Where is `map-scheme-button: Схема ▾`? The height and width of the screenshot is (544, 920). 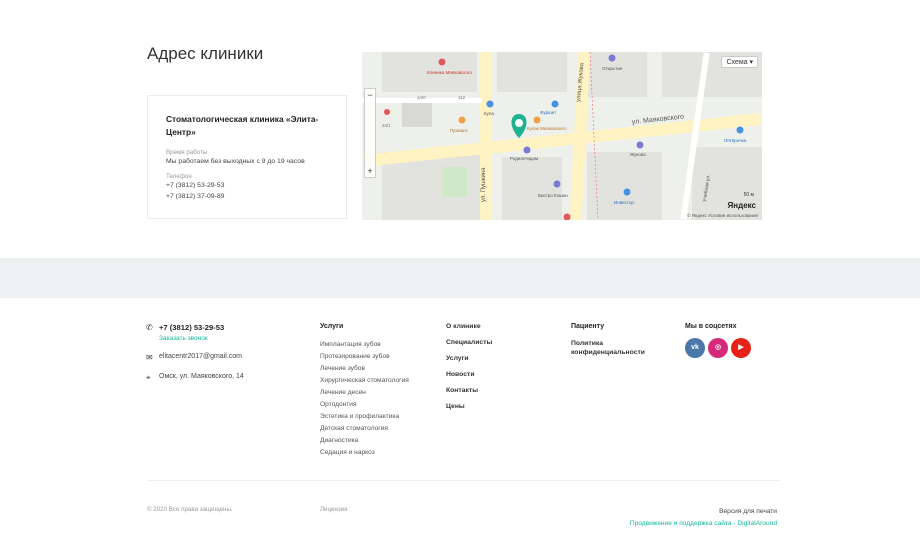
map-scheme-button: Схема ▾ is located at coordinates (739, 62).